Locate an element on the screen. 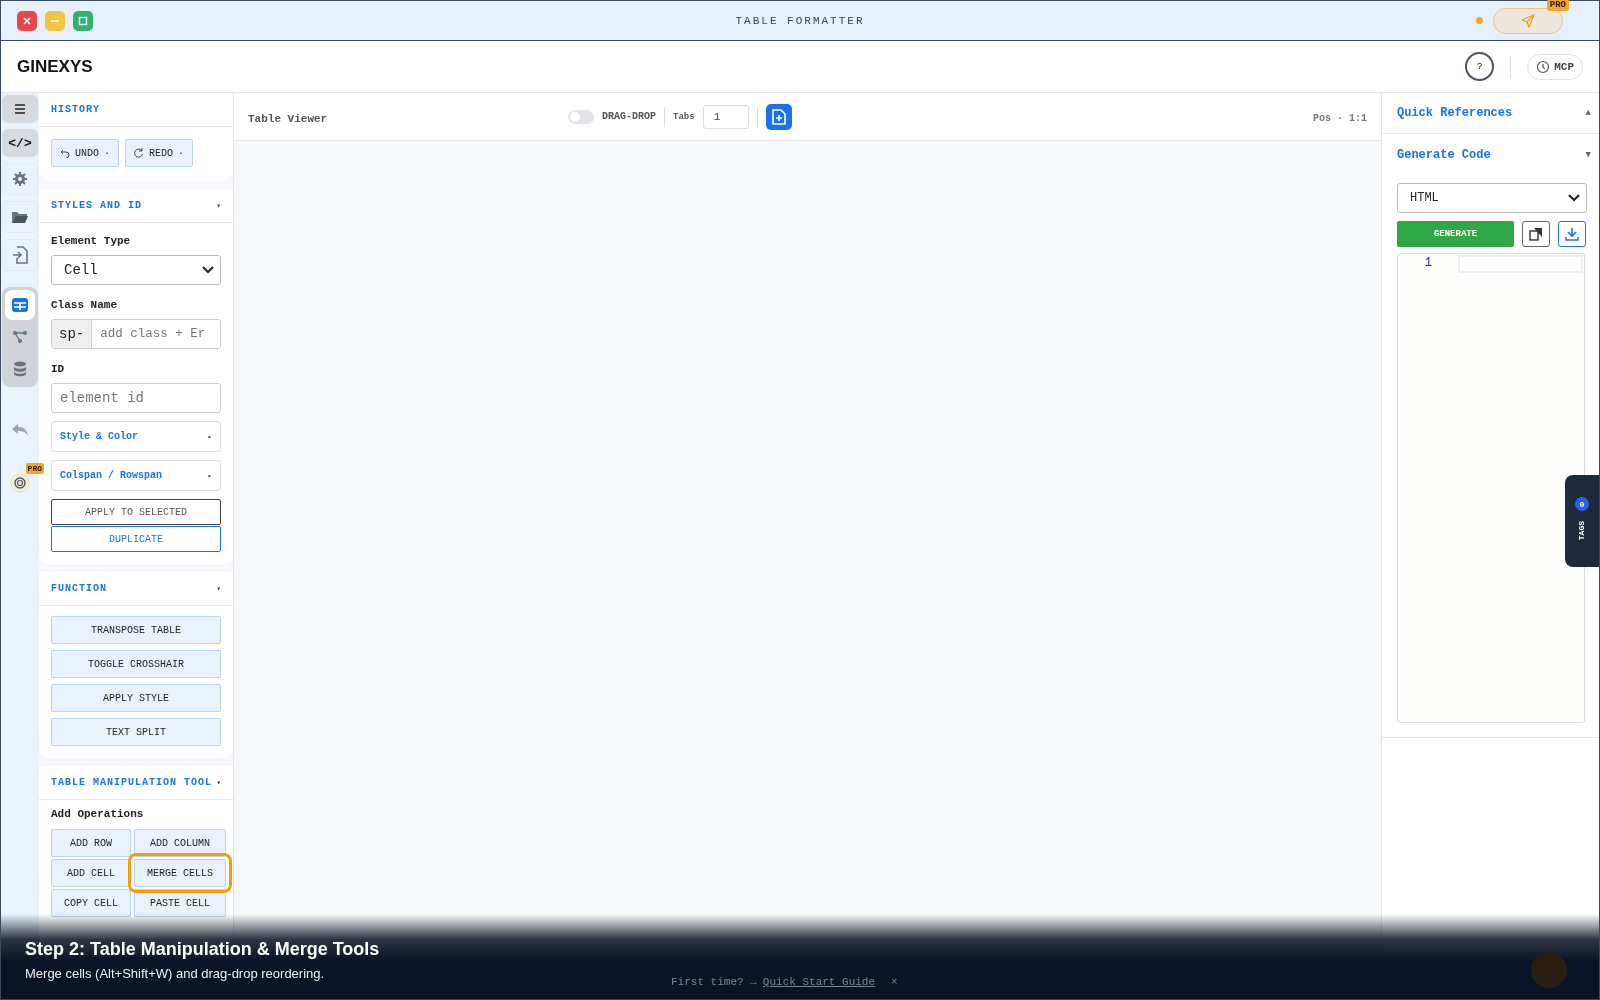  collapse-arrow: ▲ is located at coordinates (1588, 113).